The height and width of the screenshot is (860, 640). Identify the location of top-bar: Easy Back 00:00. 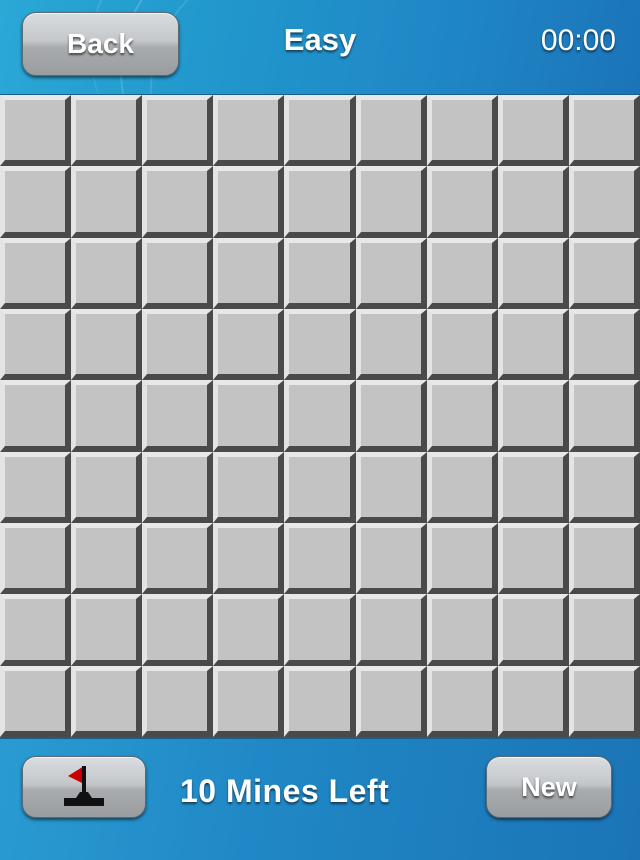
(320, 47).